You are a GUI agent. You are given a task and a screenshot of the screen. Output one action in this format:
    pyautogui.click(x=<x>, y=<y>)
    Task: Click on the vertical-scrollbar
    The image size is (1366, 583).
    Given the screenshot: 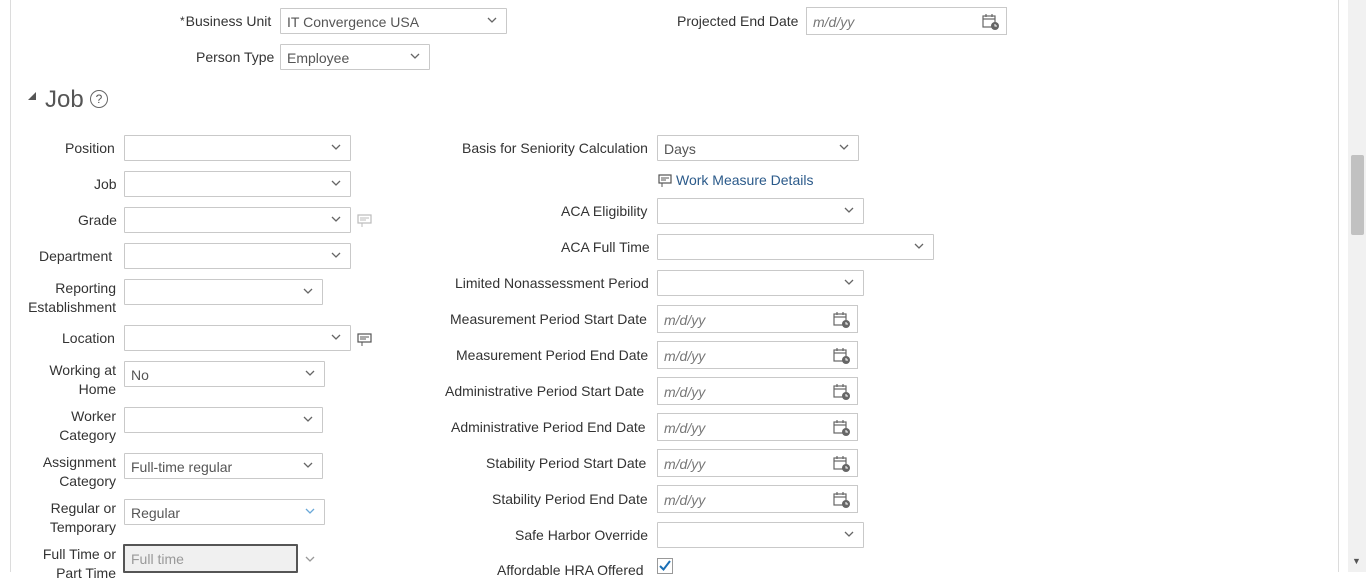 What is the action you would take?
    pyautogui.click(x=1357, y=286)
    